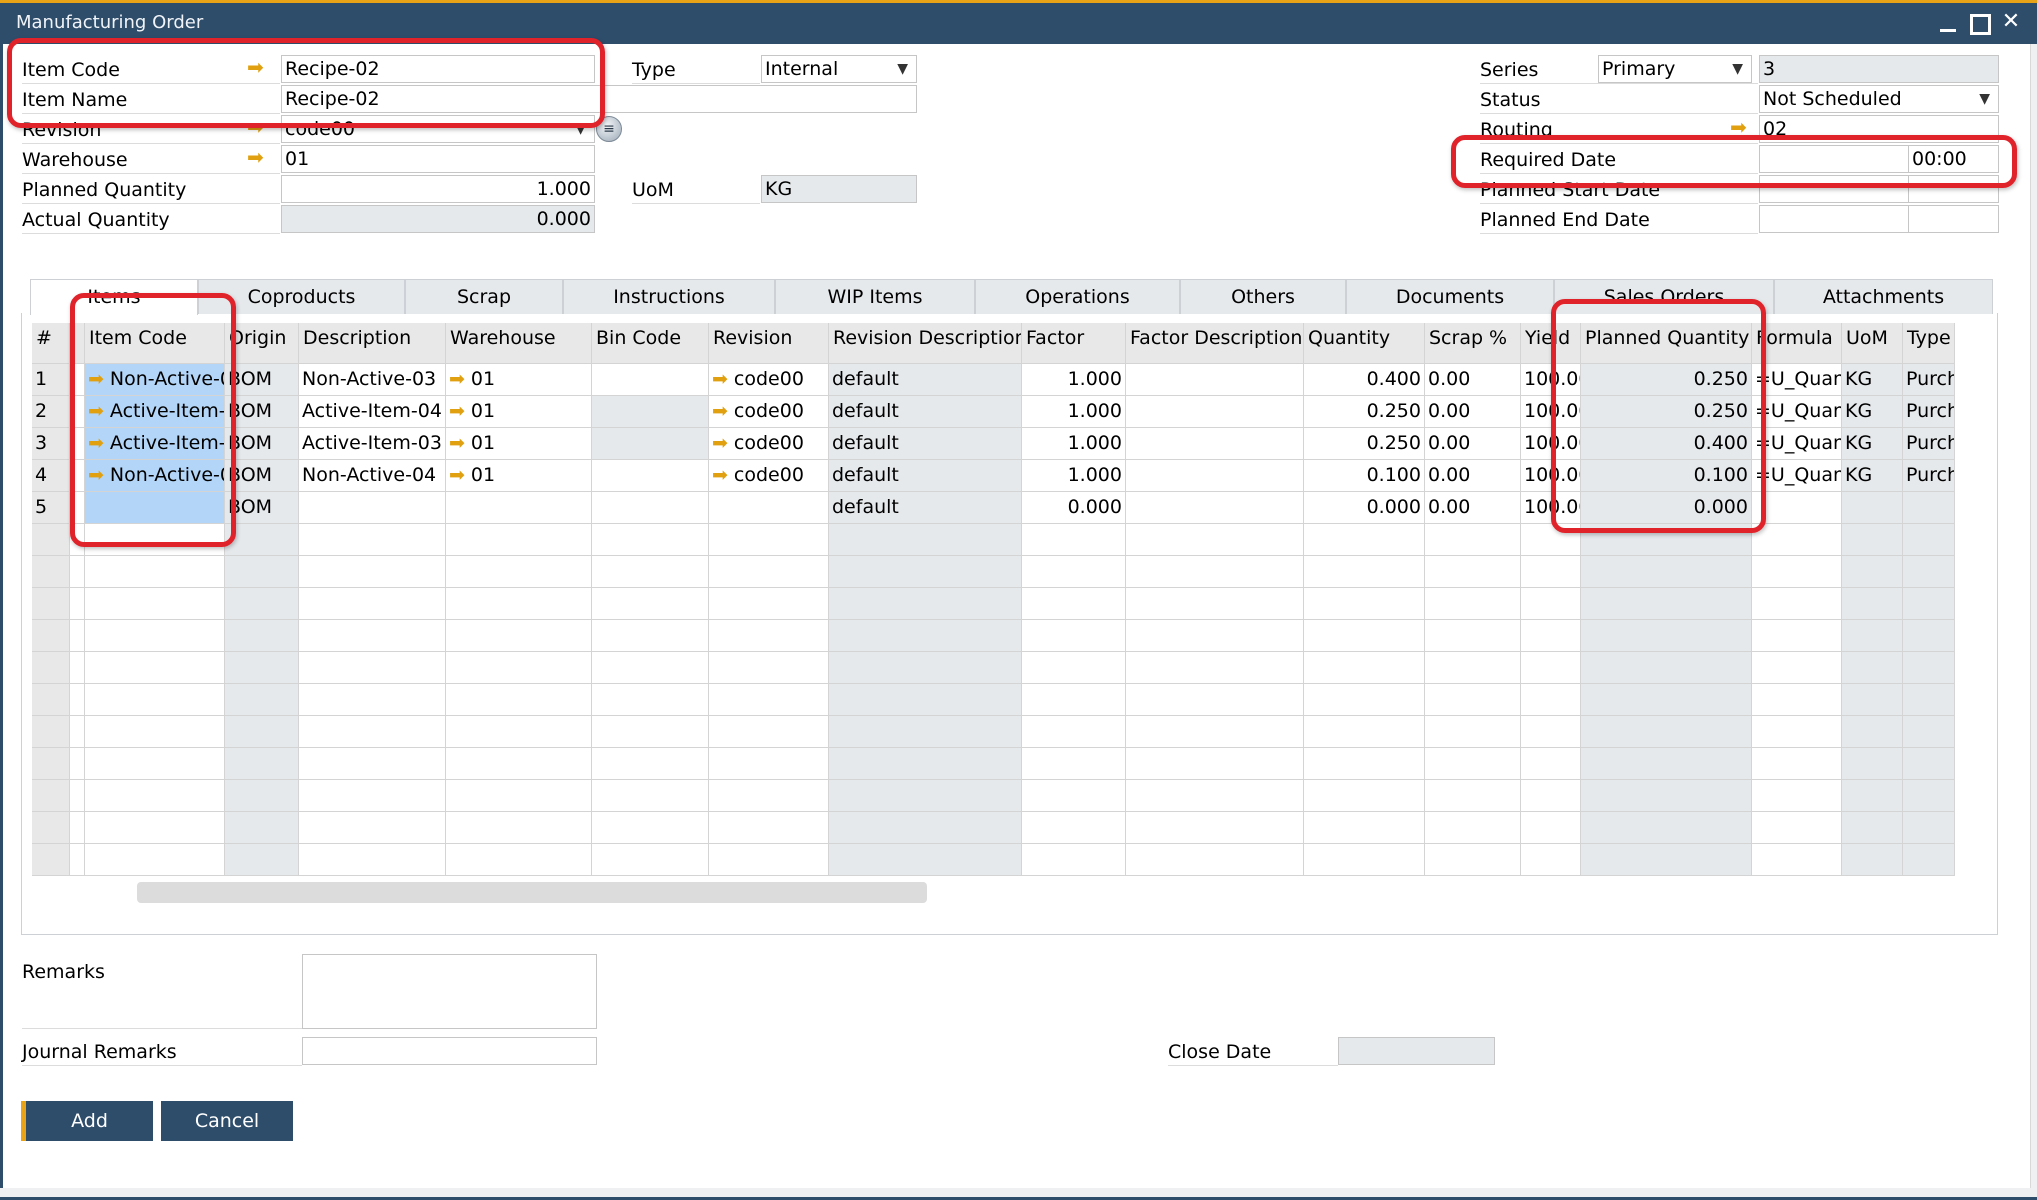 Image resolution: width=2037 pixels, height=1200 pixels. I want to click on remarks-textarea, so click(449, 991).